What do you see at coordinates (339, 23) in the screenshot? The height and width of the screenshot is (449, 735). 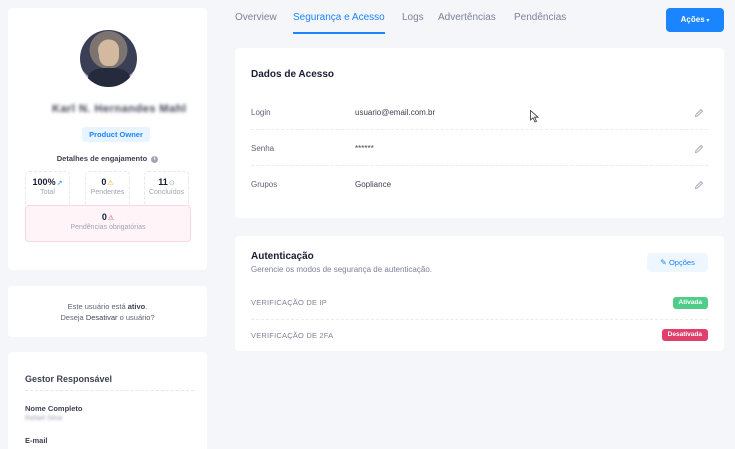 I see `tab-security-access: Segurança e Acesso` at bounding box center [339, 23].